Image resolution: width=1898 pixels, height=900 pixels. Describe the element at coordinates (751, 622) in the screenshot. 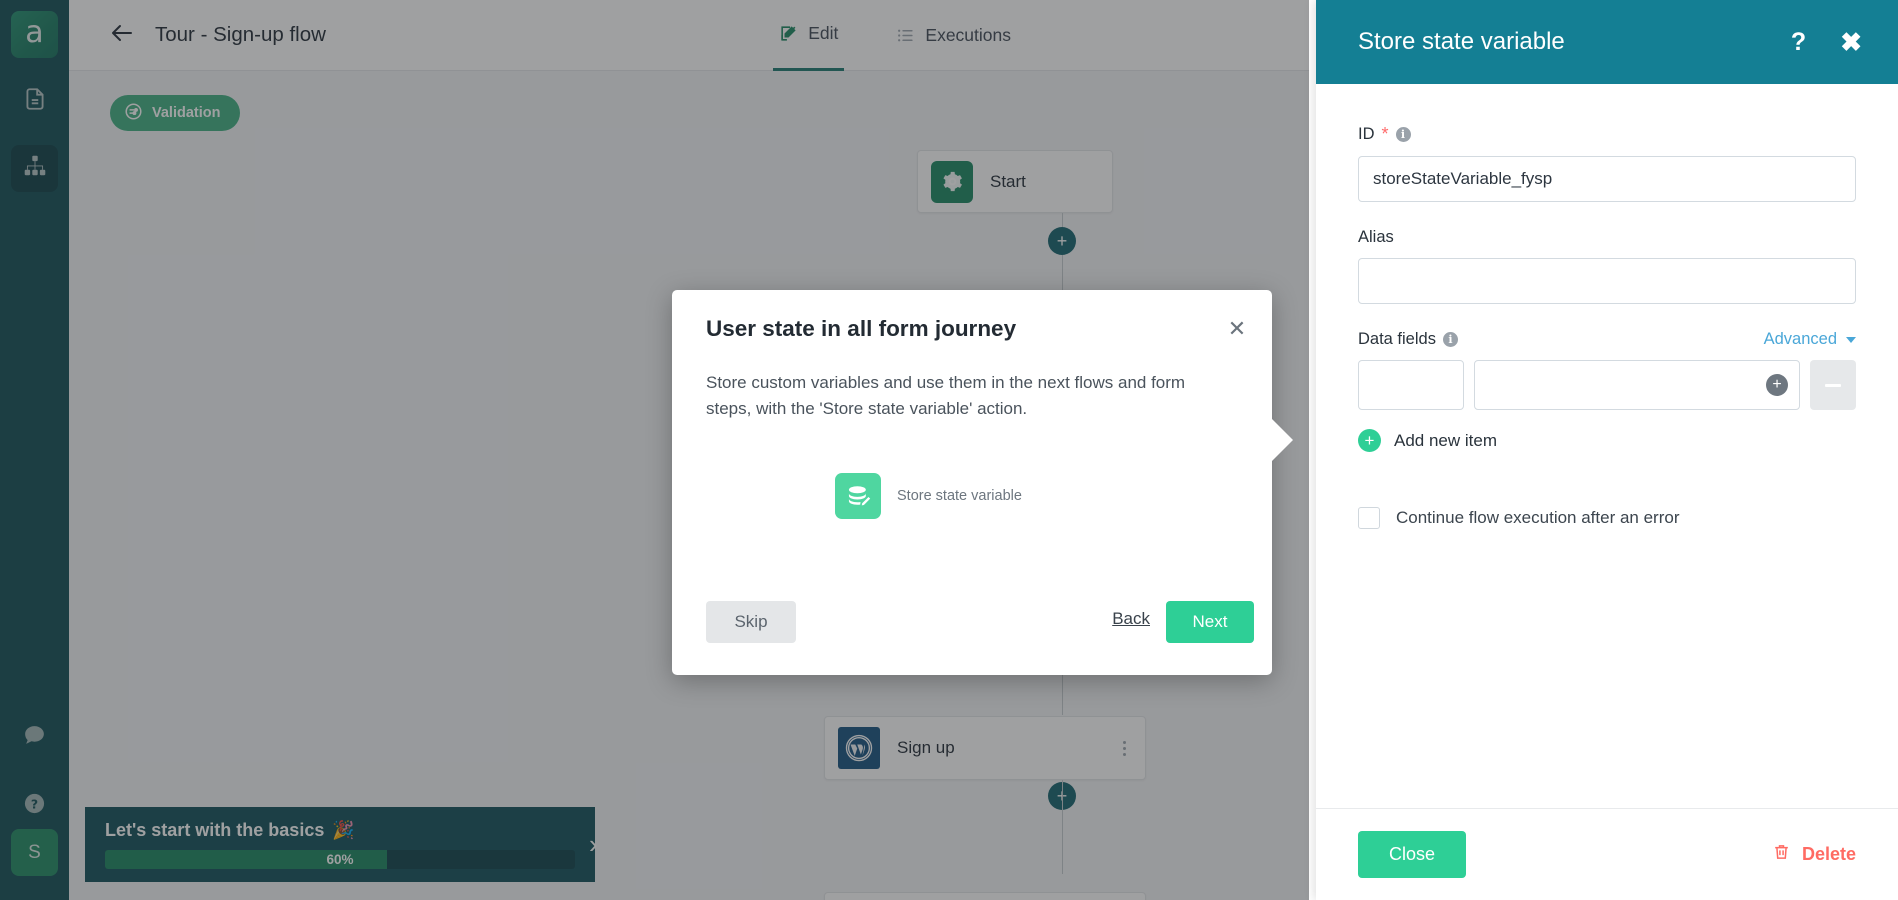

I see `skip-button: Skip` at that location.